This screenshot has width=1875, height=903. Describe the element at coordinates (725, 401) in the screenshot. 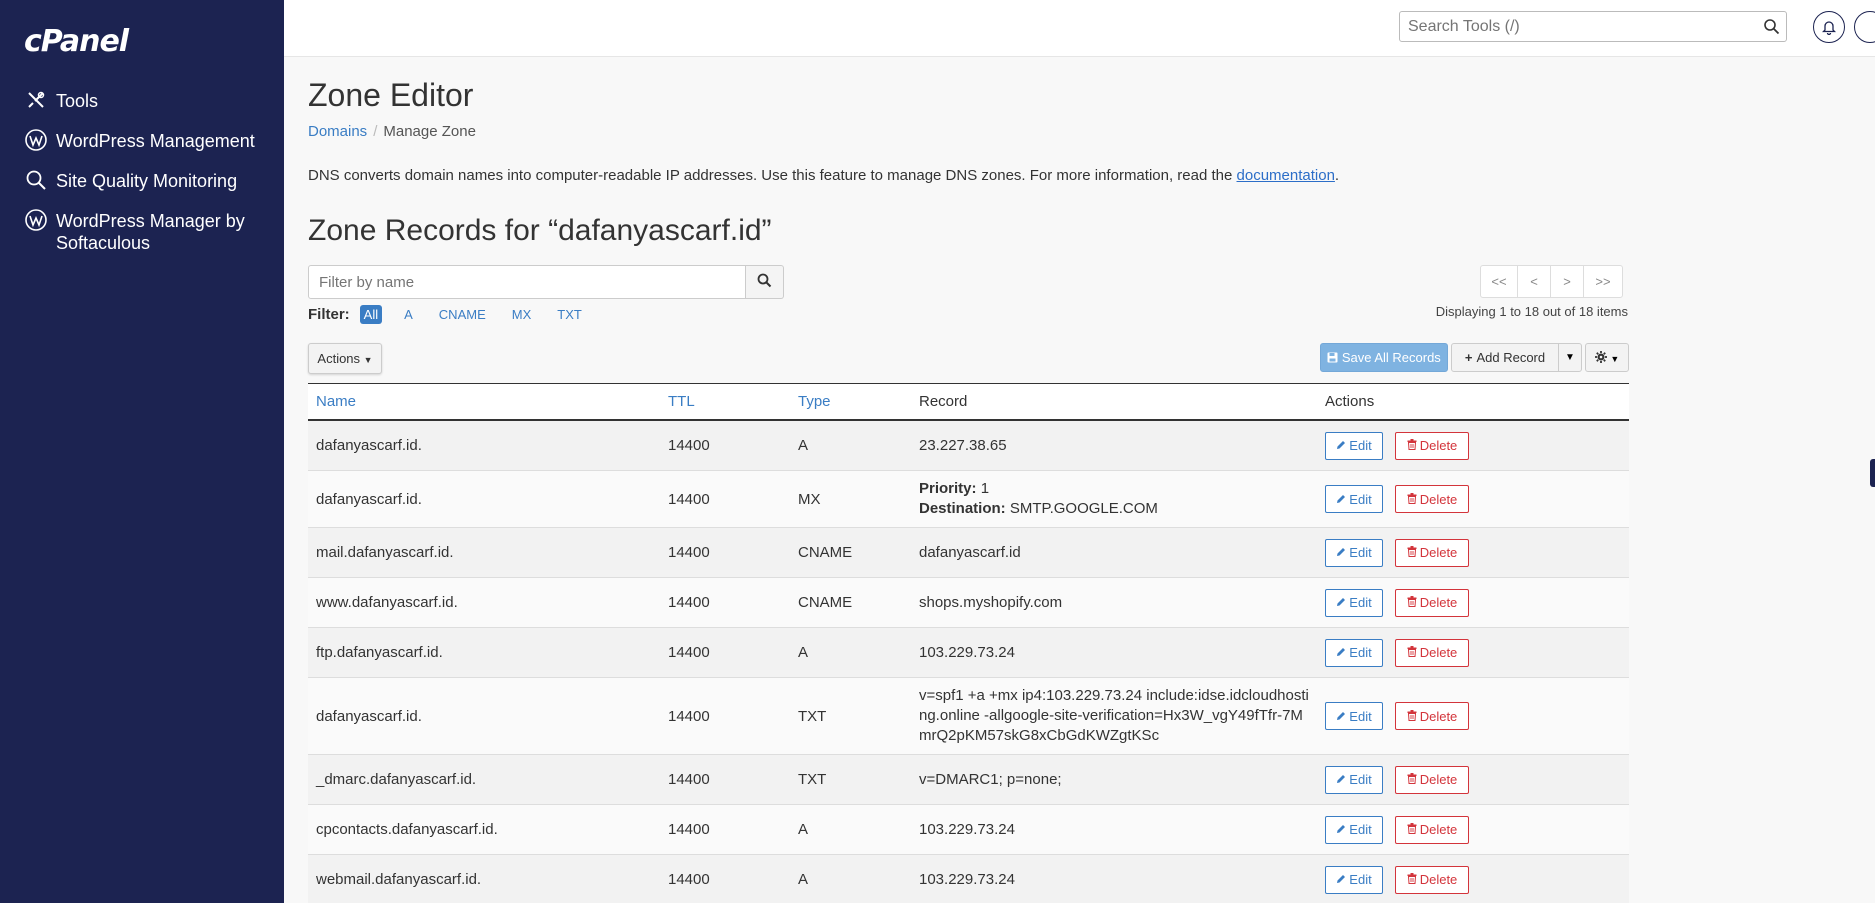

I see `column-header-ttl: TTL` at that location.